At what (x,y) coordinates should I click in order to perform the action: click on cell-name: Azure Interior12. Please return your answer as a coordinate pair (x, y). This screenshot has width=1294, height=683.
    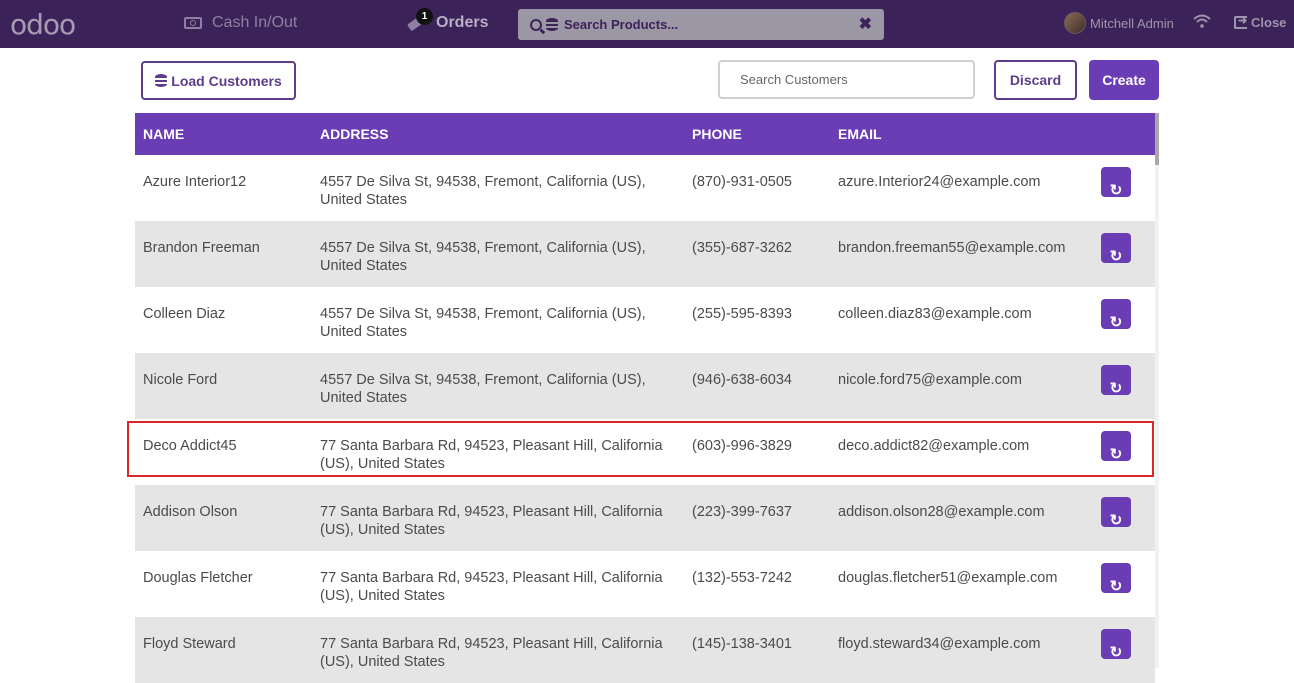
    Looking at the image, I should click on (195, 182).